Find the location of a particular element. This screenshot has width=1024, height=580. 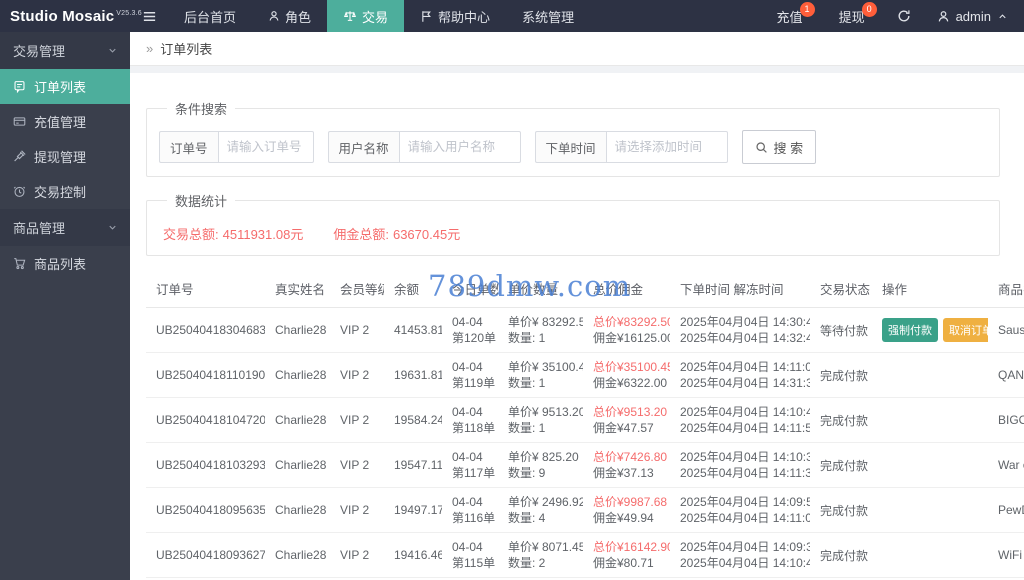

nav-help: 帮助中心 is located at coordinates (455, 16).